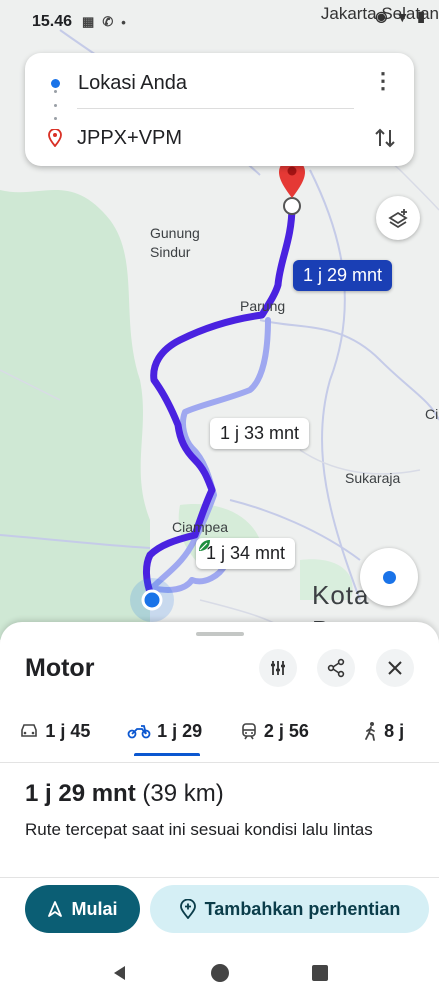 The width and height of the screenshot is (439, 1000). I want to click on close-button, so click(395, 668).